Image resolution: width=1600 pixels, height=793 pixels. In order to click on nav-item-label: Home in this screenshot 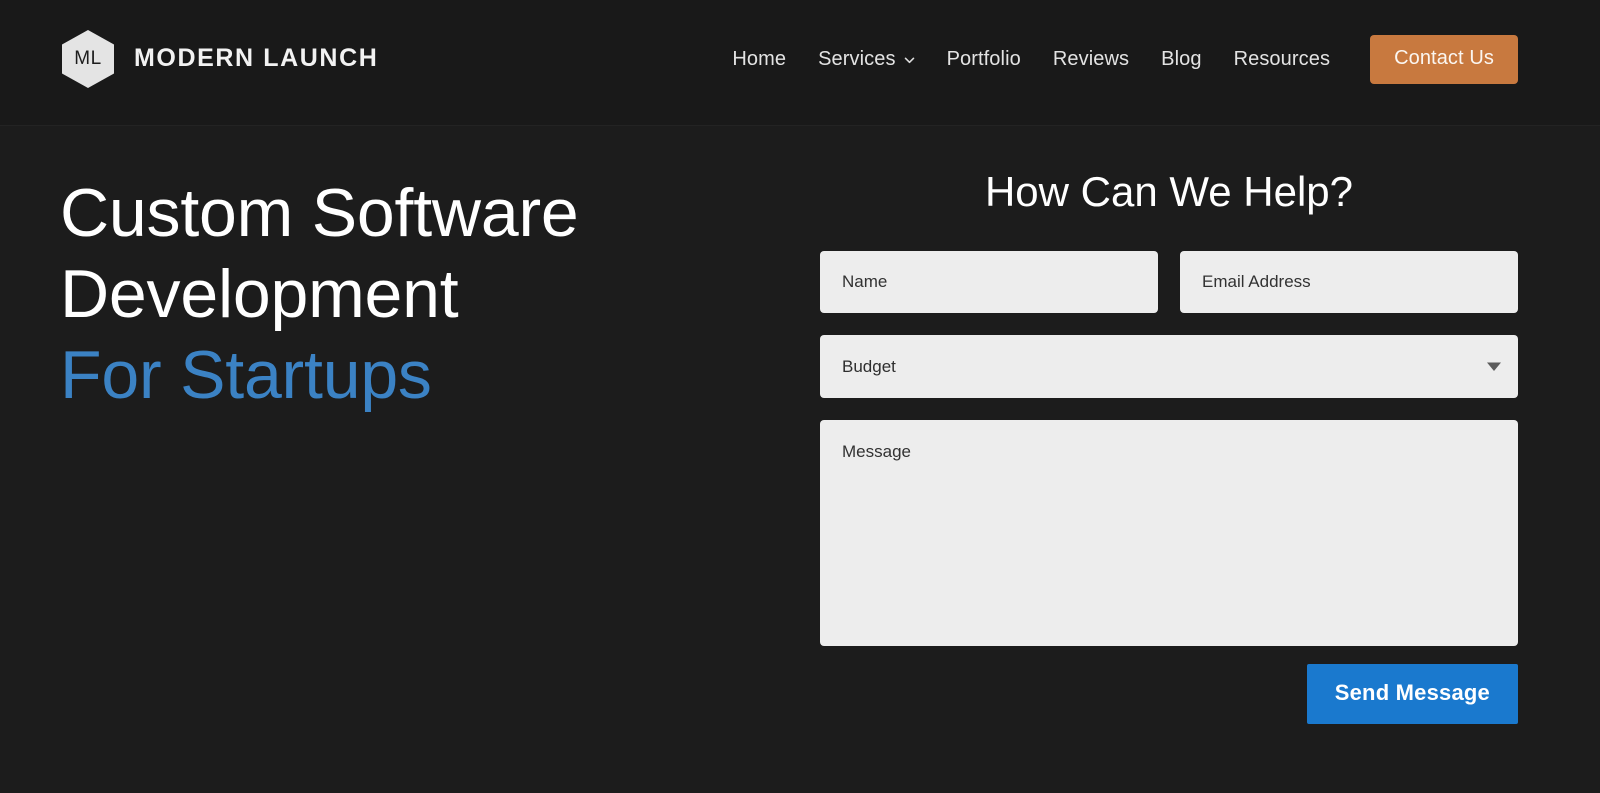, I will do `click(759, 59)`.